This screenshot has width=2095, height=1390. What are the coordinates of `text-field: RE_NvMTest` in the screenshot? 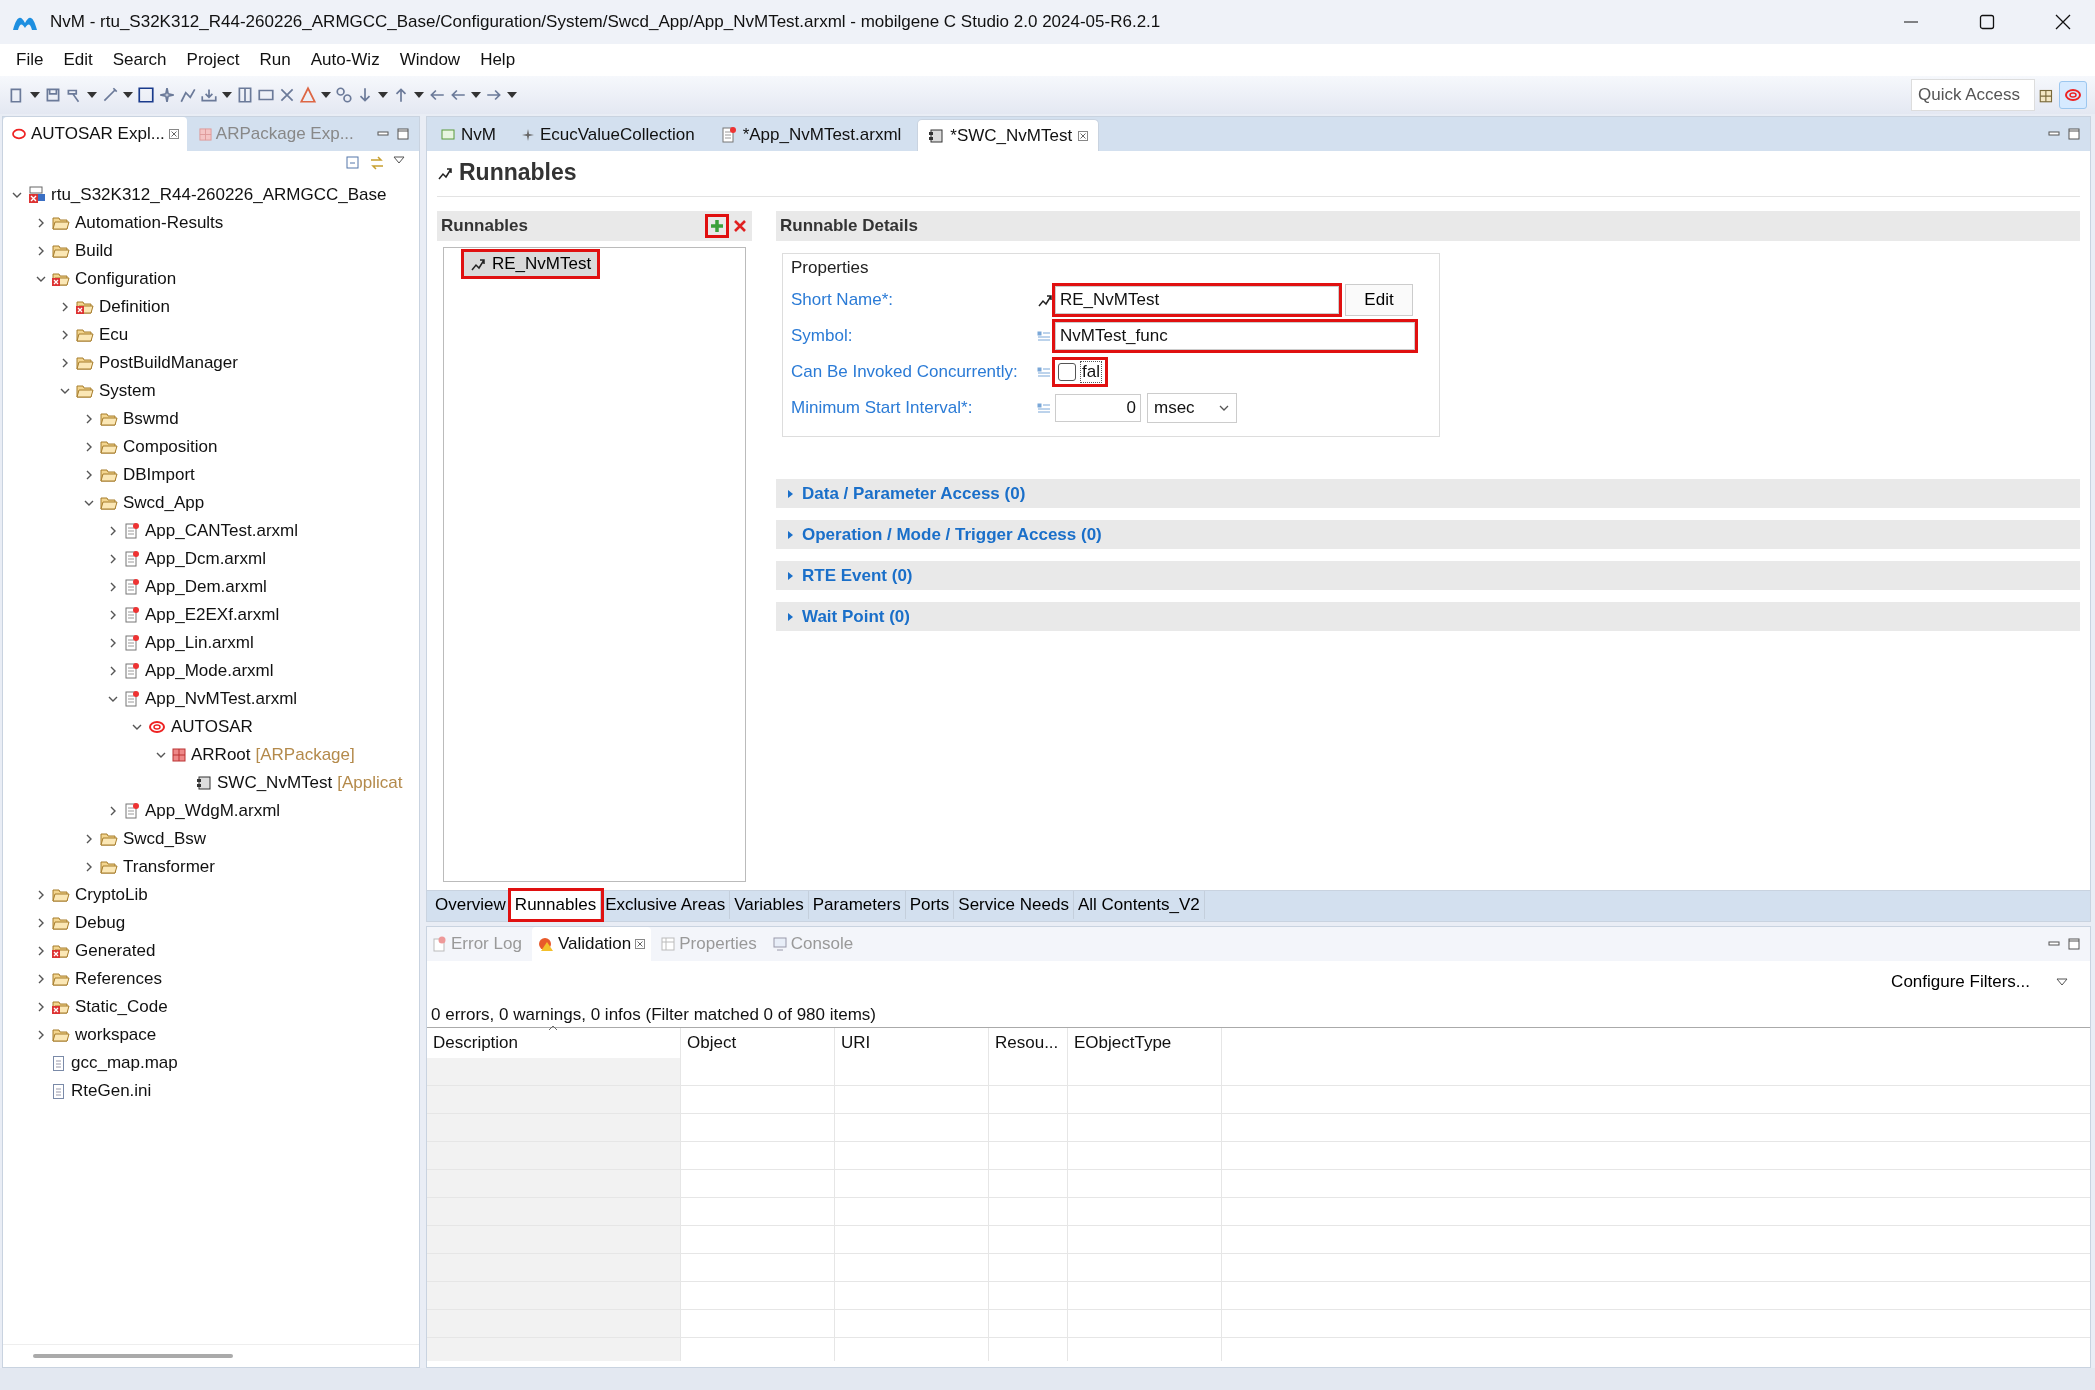 It's located at (1197, 300).